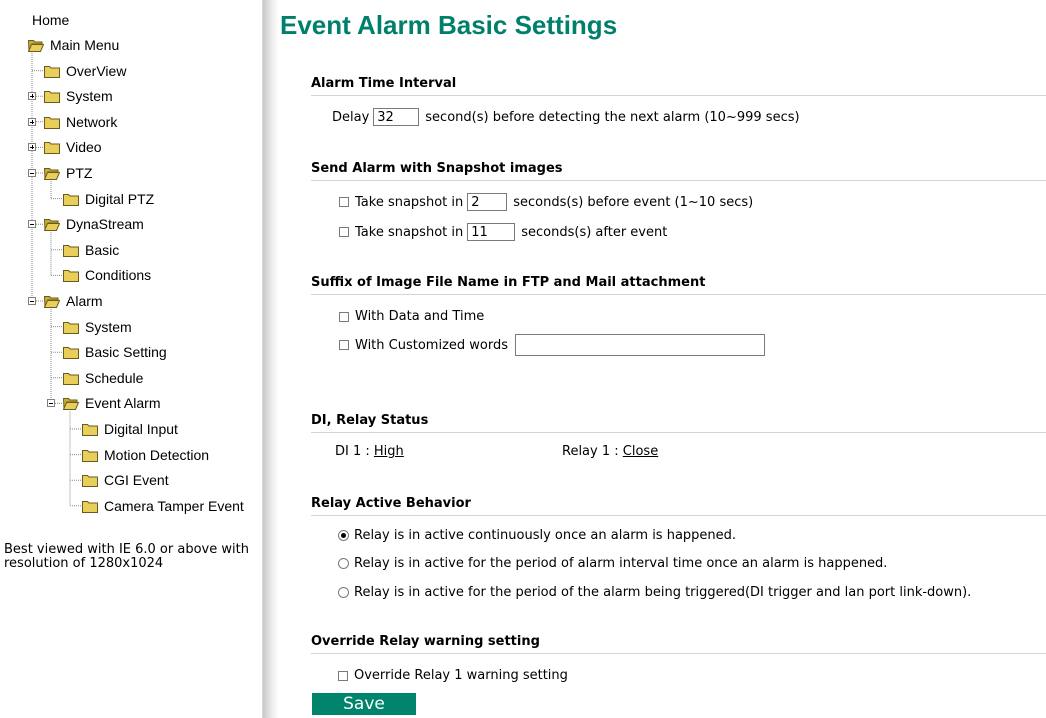 The height and width of the screenshot is (718, 1046). I want to click on relay-value-link: Close, so click(640, 451).